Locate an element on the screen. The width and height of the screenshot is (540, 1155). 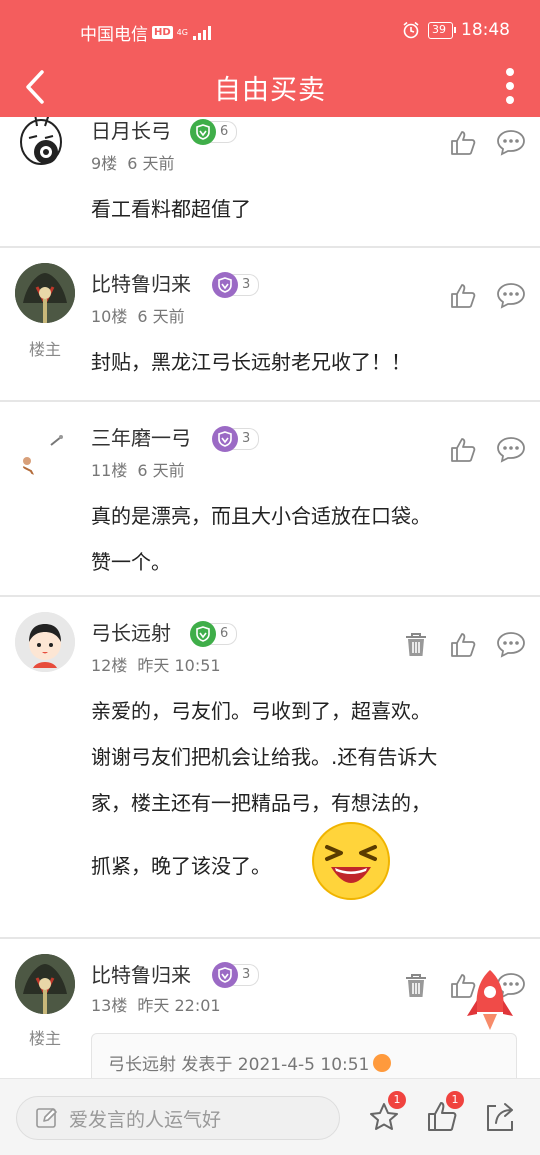
share-icon is located at coordinates (500, 1117).